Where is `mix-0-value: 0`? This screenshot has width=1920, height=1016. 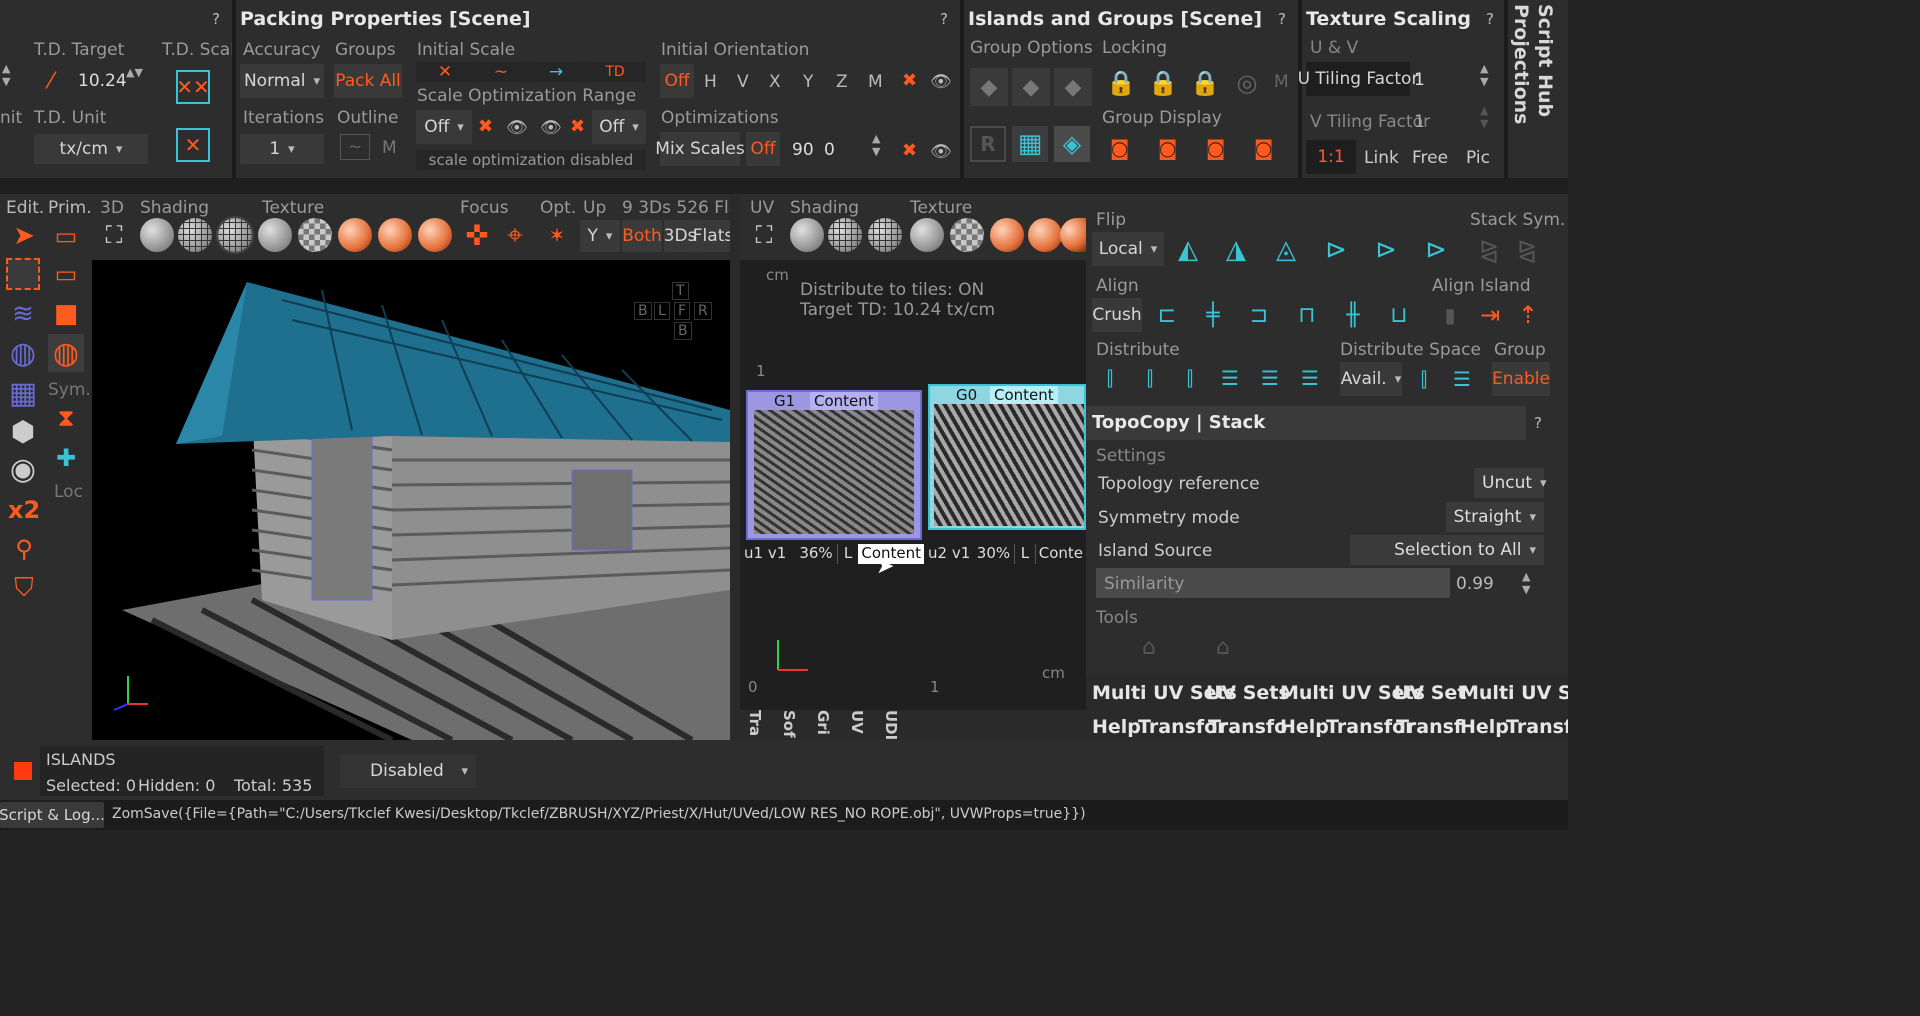
mix-0-value: 0 is located at coordinates (829, 150).